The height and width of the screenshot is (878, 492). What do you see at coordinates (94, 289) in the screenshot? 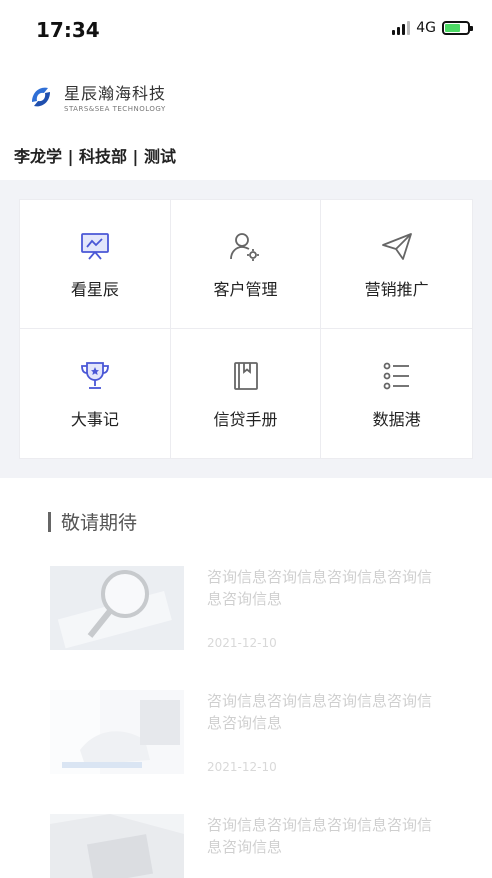
I see `menu-item-label: 看星辰` at bounding box center [94, 289].